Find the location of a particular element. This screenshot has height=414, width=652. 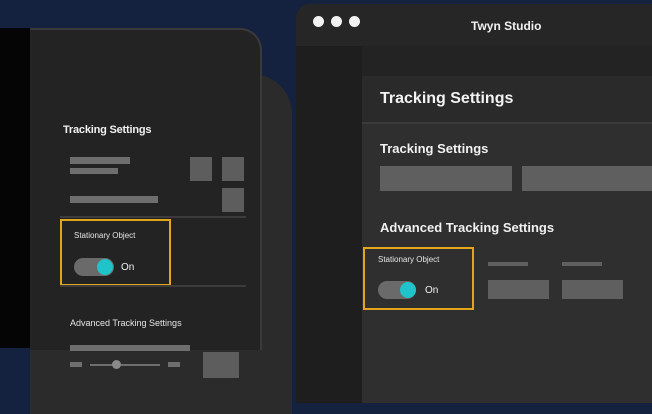

slider-min-marker is located at coordinates (76, 364).